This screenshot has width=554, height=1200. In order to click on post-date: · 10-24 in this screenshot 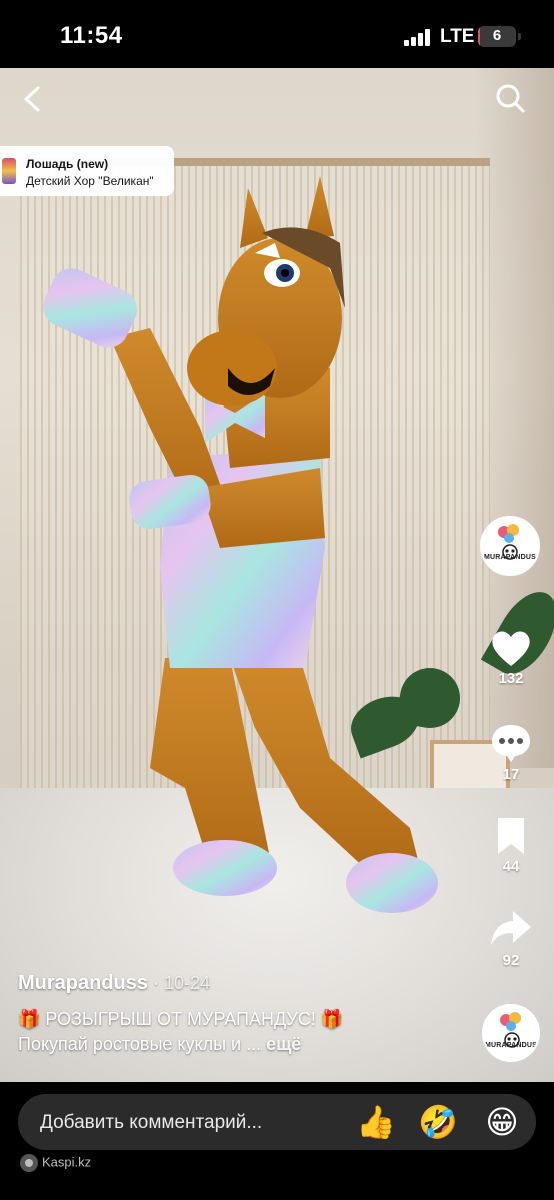, I will do `click(179, 983)`.